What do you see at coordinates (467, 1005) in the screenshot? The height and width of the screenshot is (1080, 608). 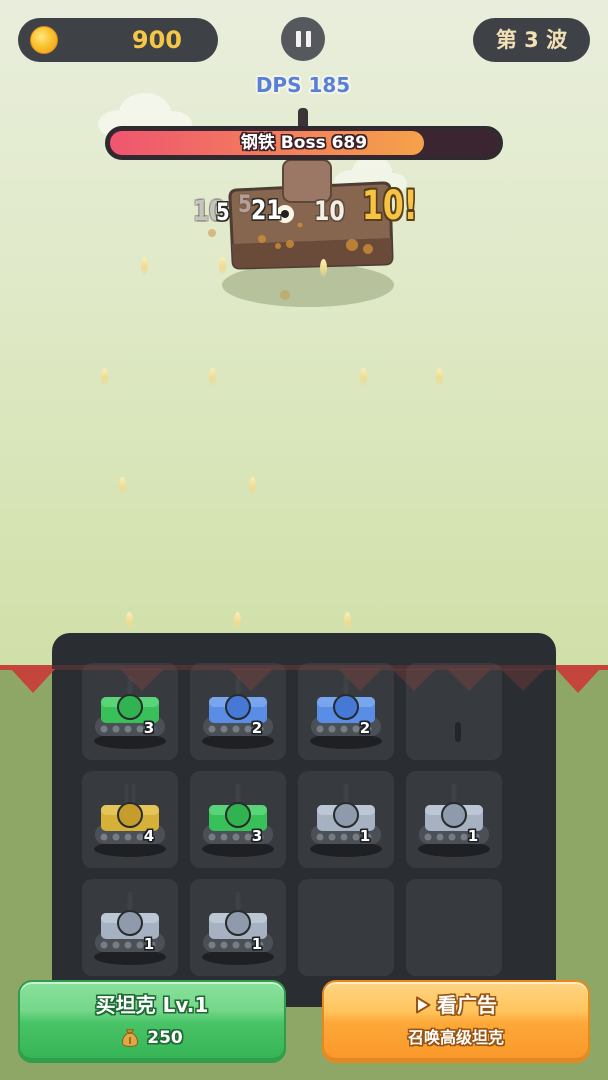 I see `watch-ad-label: 看广告` at bounding box center [467, 1005].